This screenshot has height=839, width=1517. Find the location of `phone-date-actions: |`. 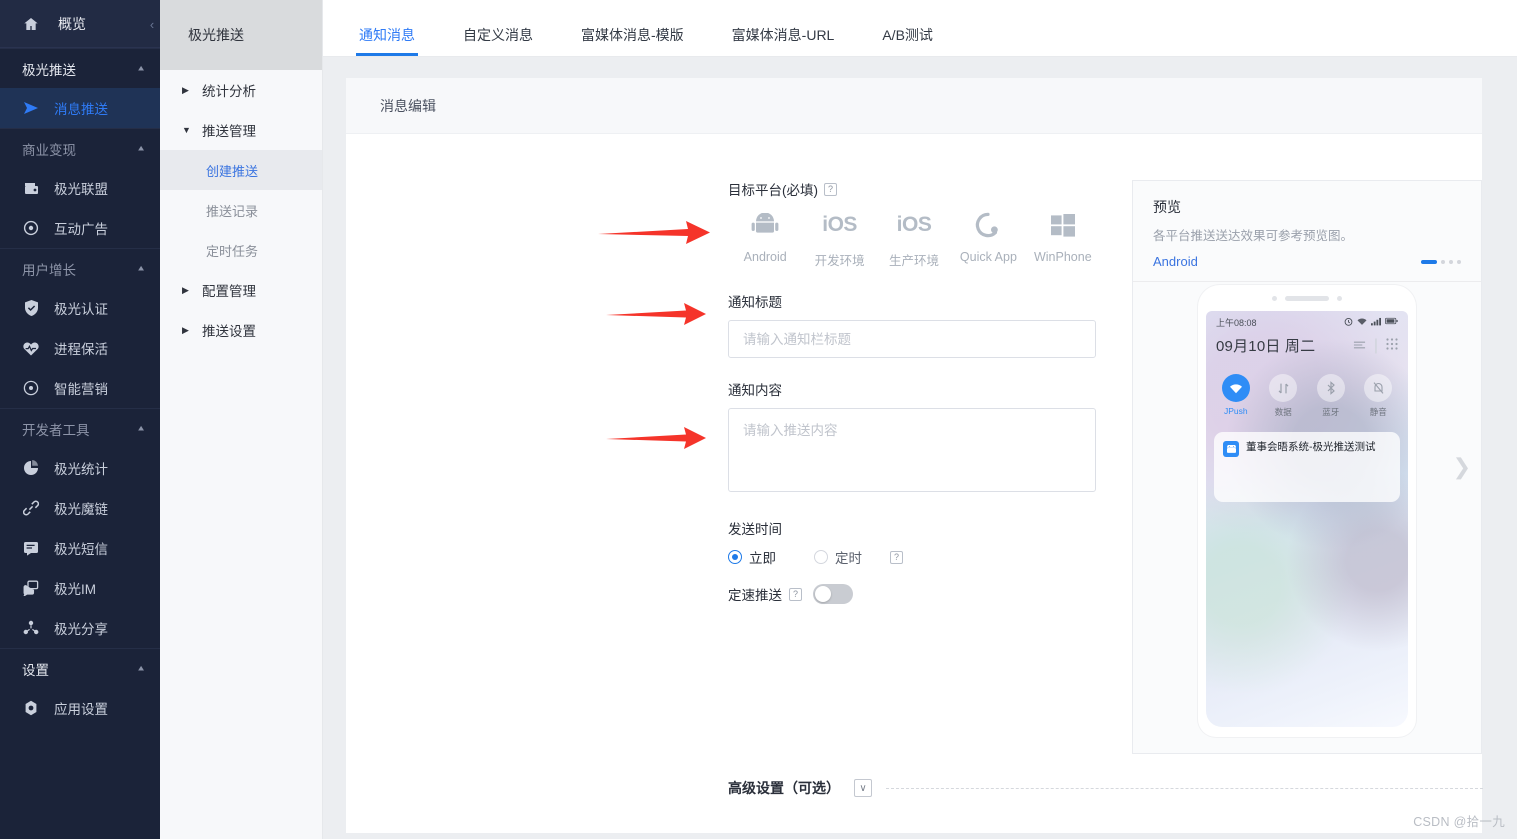

phone-date-actions: | is located at coordinates (1375, 346).